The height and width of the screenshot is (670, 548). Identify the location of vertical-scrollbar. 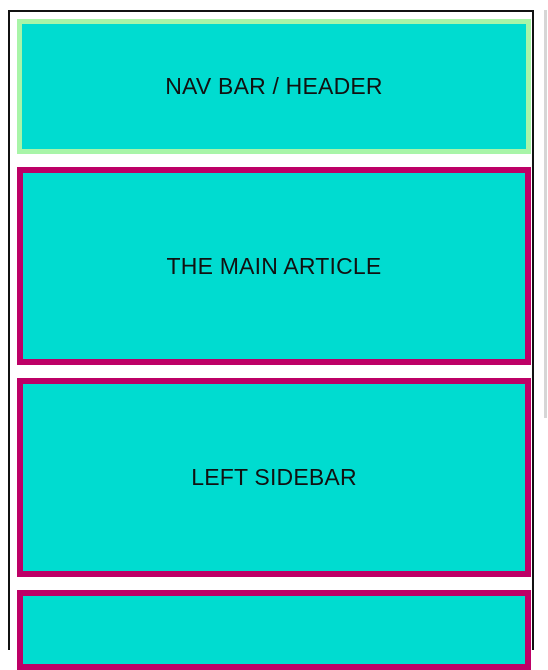
(545, 214).